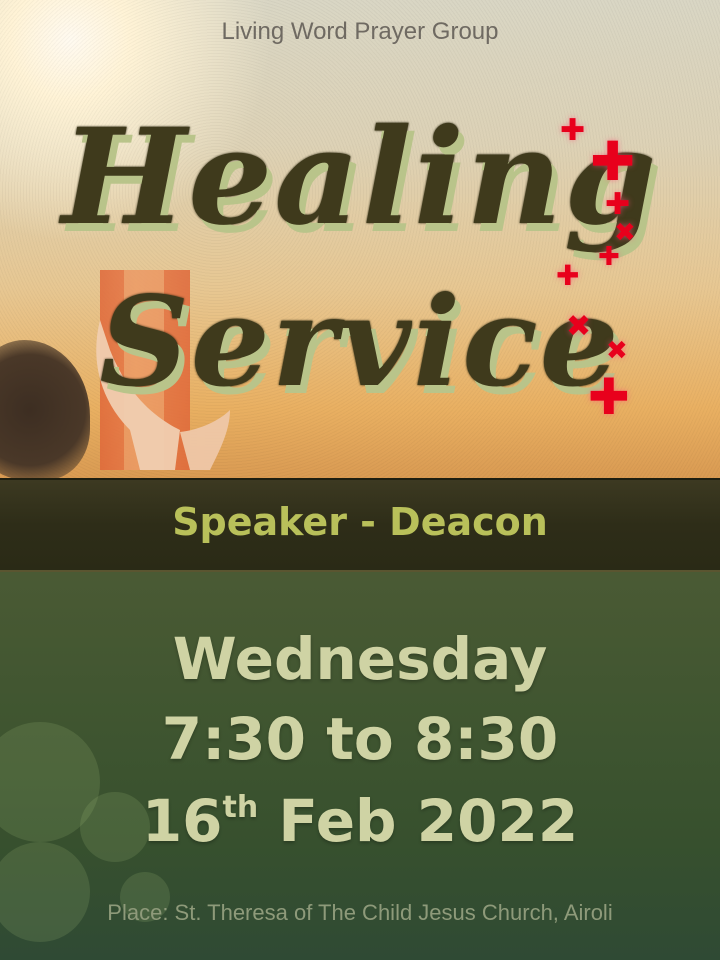 Image resolution: width=720 pixels, height=960 pixels. I want to click on group-name: Living Word Prayer Group, so click(360, 31).